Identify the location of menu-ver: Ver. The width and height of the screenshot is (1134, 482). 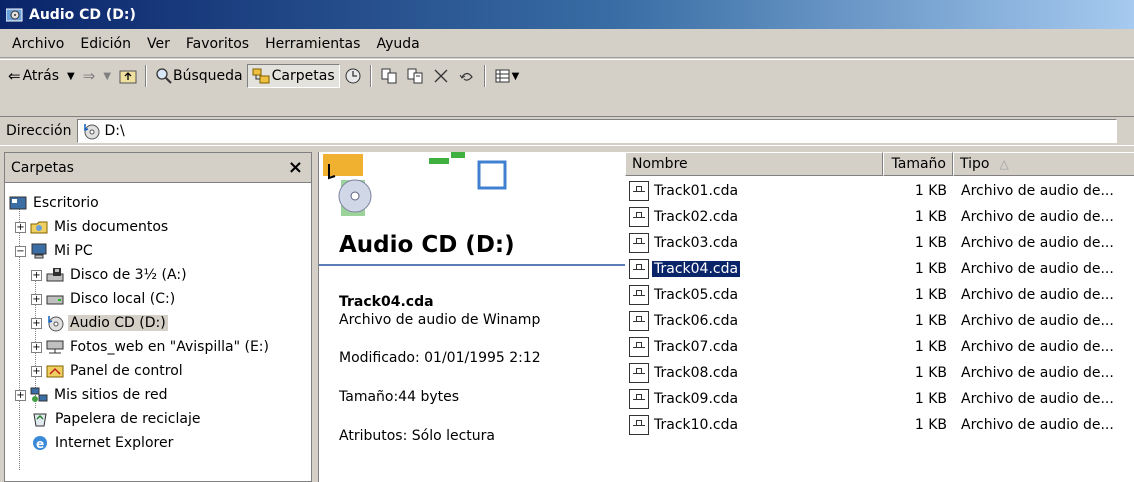
(158, 44).